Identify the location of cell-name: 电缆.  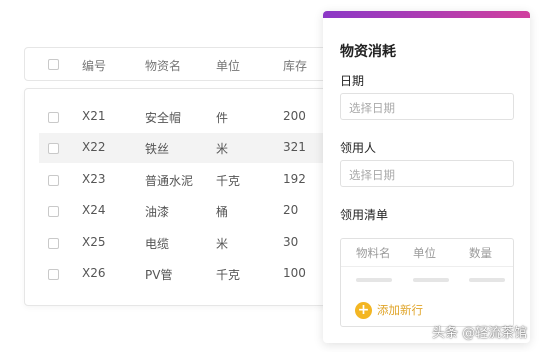
(157, 244).